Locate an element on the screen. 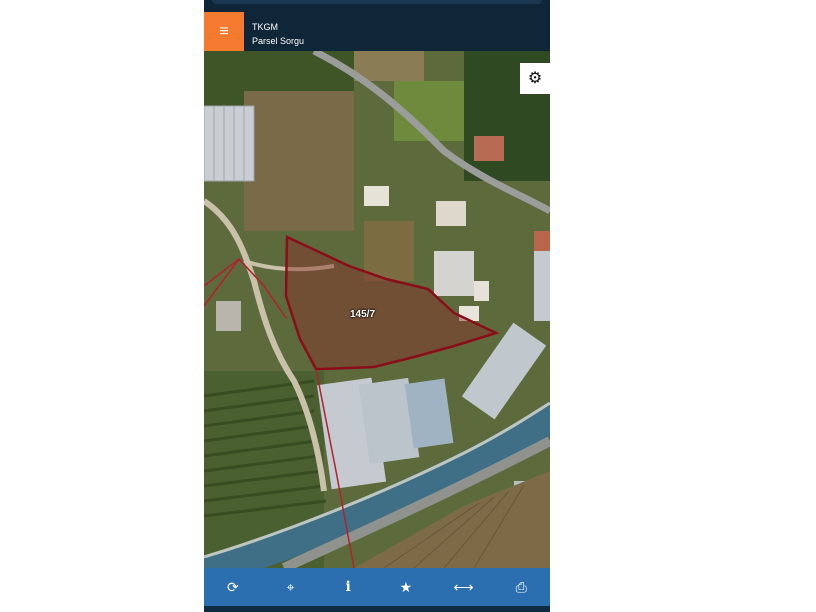 The width and height of the screenshot is (816, 612). settings-button: ⚙ is located at coordinates (535, 78).